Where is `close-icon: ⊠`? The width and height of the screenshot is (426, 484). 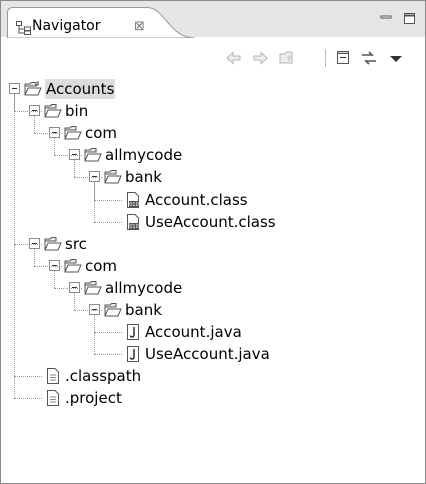 close-icon: ⊠ is located at coordinates (139, 26).